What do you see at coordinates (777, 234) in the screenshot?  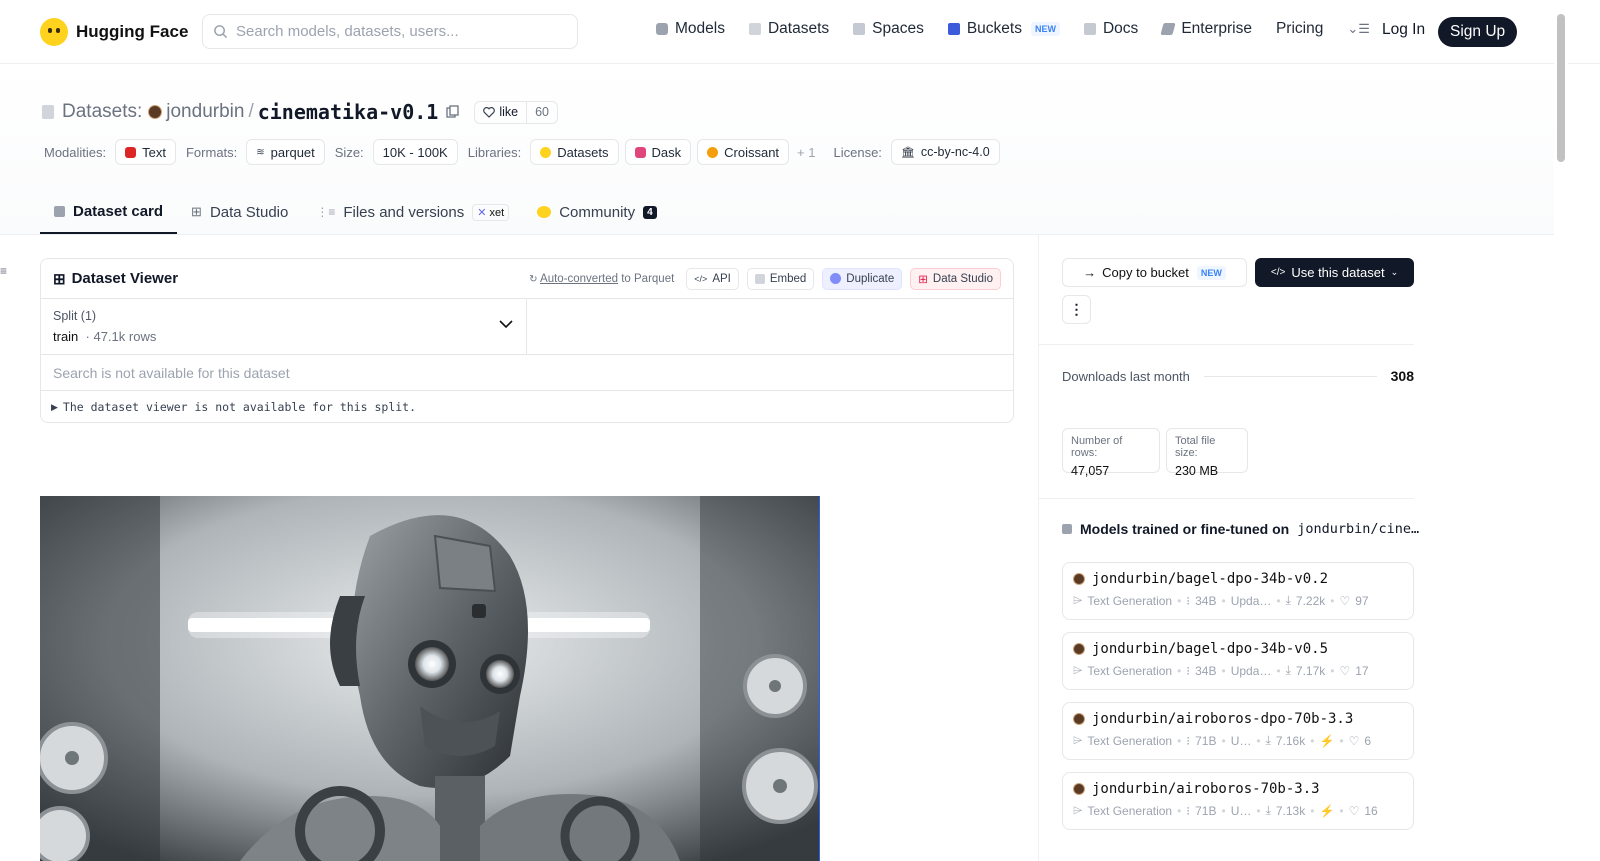 I see `tabs-divider` at bounding box center [777, 234].